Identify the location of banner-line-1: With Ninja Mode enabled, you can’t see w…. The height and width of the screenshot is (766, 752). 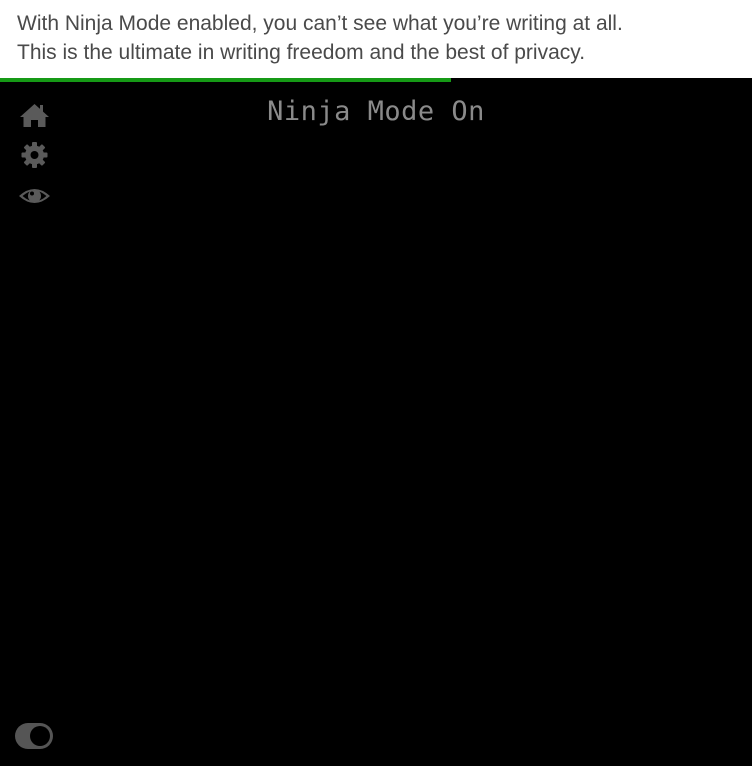
(320, 23).